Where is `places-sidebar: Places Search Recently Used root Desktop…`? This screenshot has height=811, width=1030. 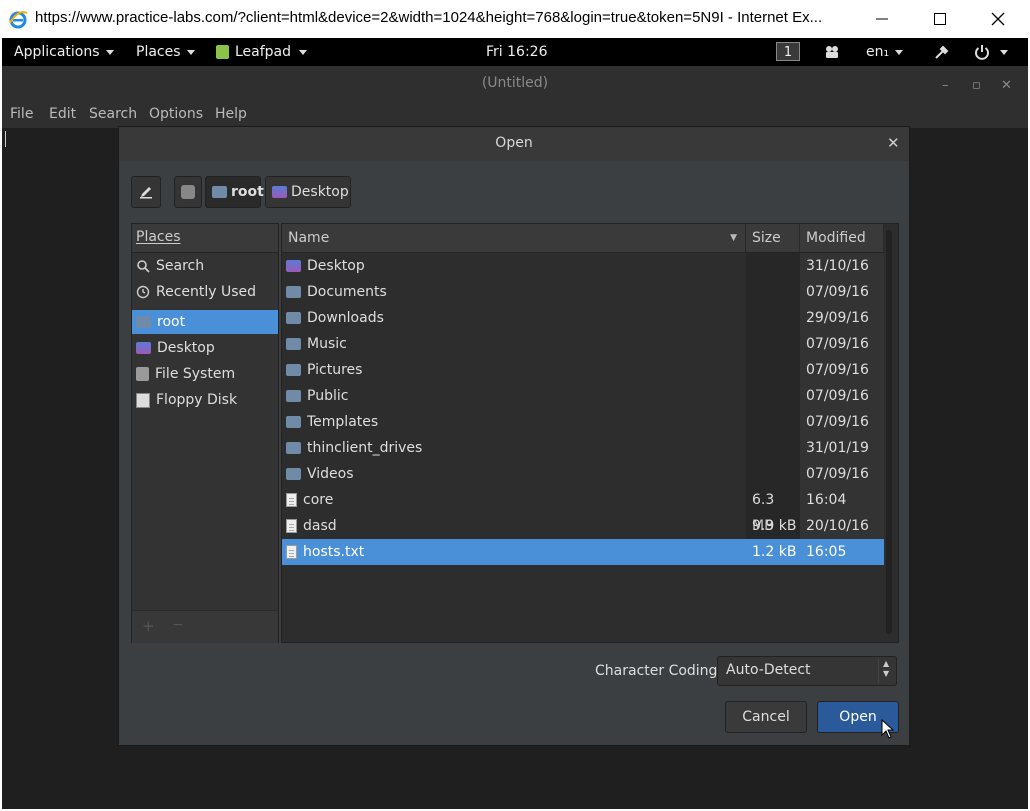
places-sidebar: Places Search Recently Used root Desktop… is located at coordinates (205, 433).